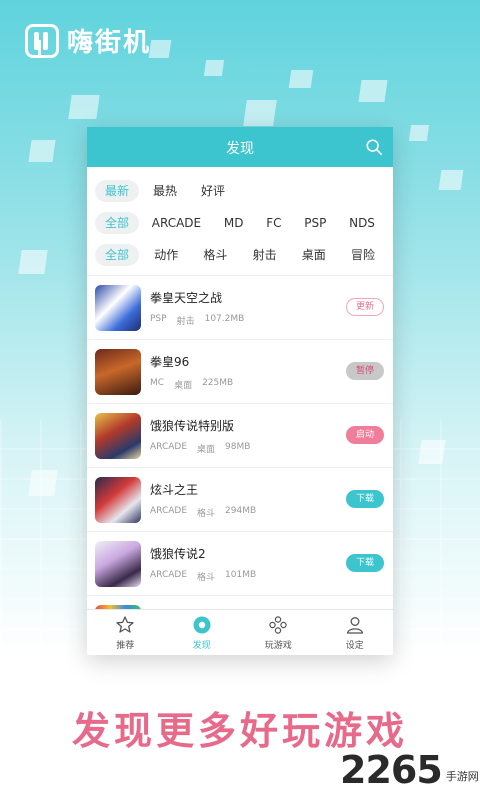 This screenshot has width=480, height=800. I want to click on discover-icon, so click(202, 624).